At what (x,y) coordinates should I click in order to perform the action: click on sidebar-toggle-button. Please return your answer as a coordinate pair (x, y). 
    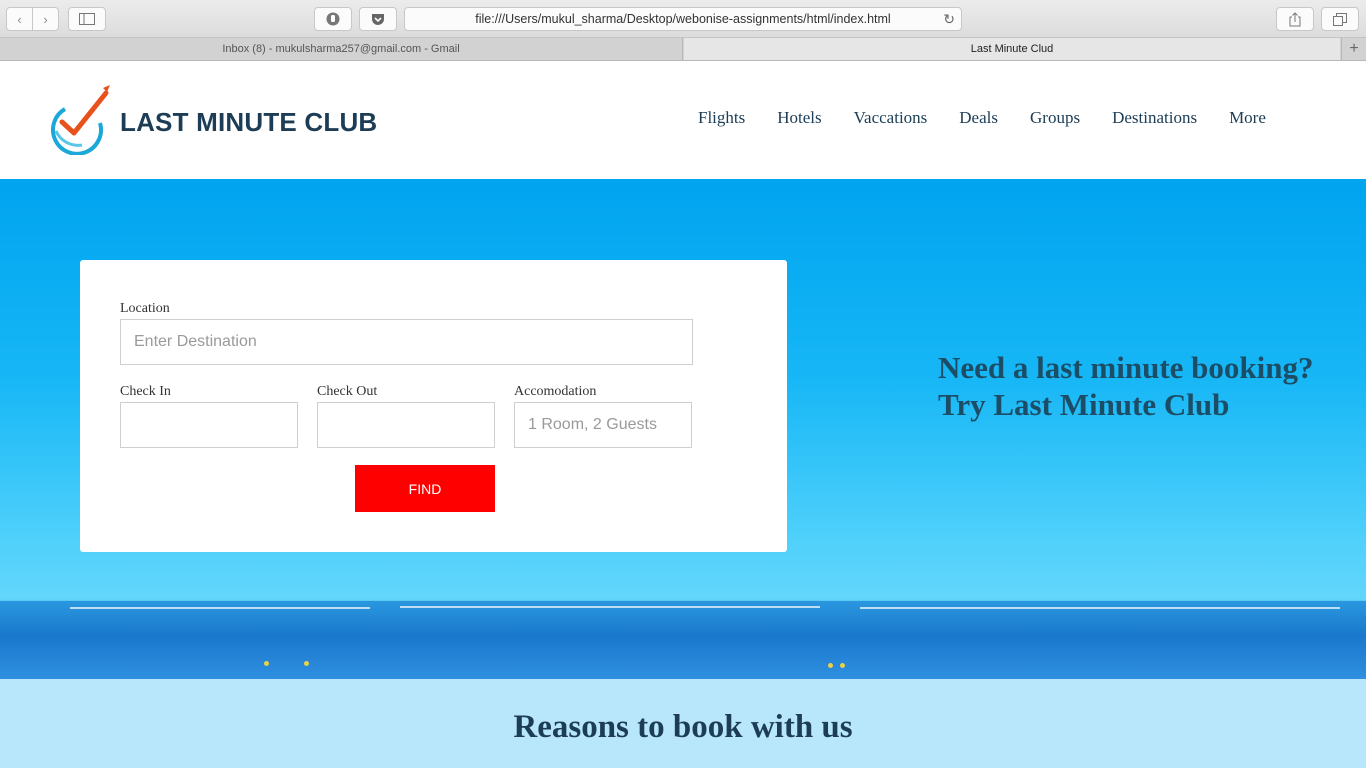
    Looking at the image, I should click on (87, 19).